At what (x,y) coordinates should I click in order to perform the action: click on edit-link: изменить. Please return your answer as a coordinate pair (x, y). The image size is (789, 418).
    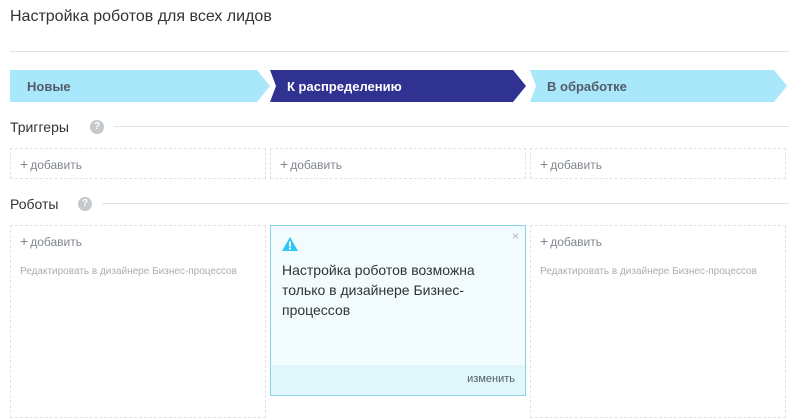
    Looking at the image, I should click on (491, 379).